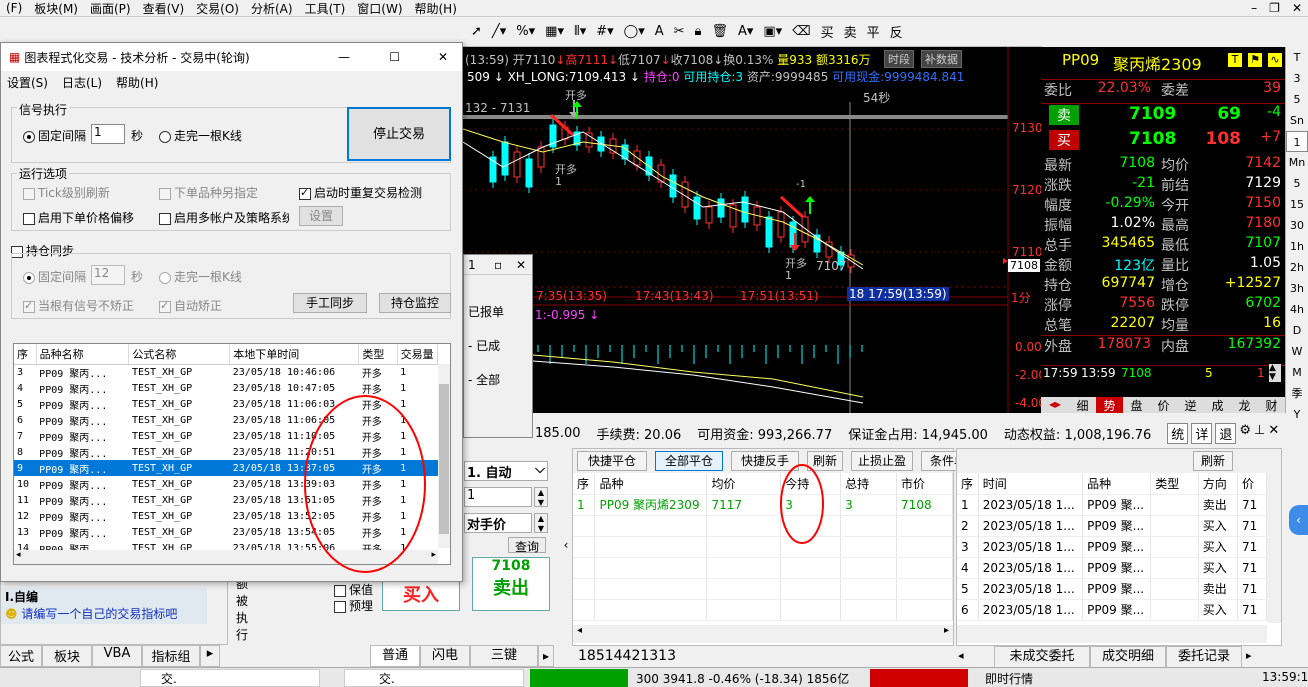 The height and width of the screenshot is (687, 1308). Describe the element at coordinates (1297, 162) in the screenshot. I see `period-btn: Mn` at that location.